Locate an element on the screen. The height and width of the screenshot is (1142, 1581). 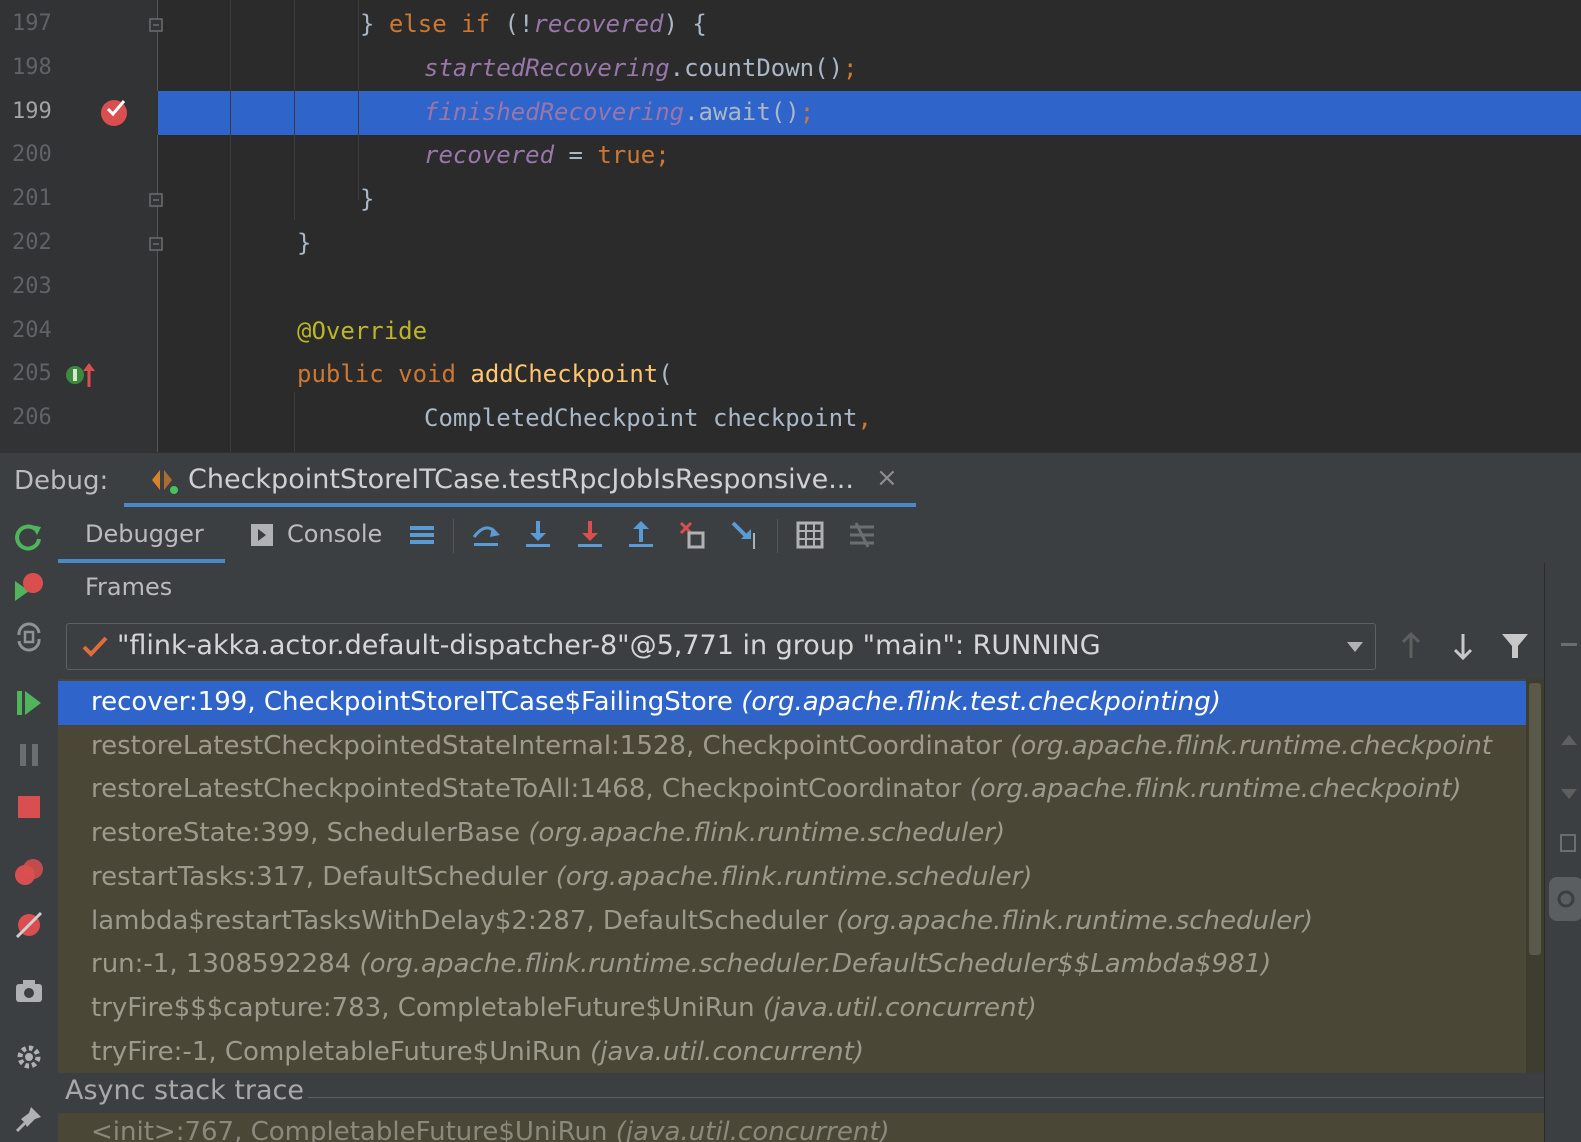
code-line: 206 CompletedCheckpoint checkpoint, is located at coordinates (790, 419).